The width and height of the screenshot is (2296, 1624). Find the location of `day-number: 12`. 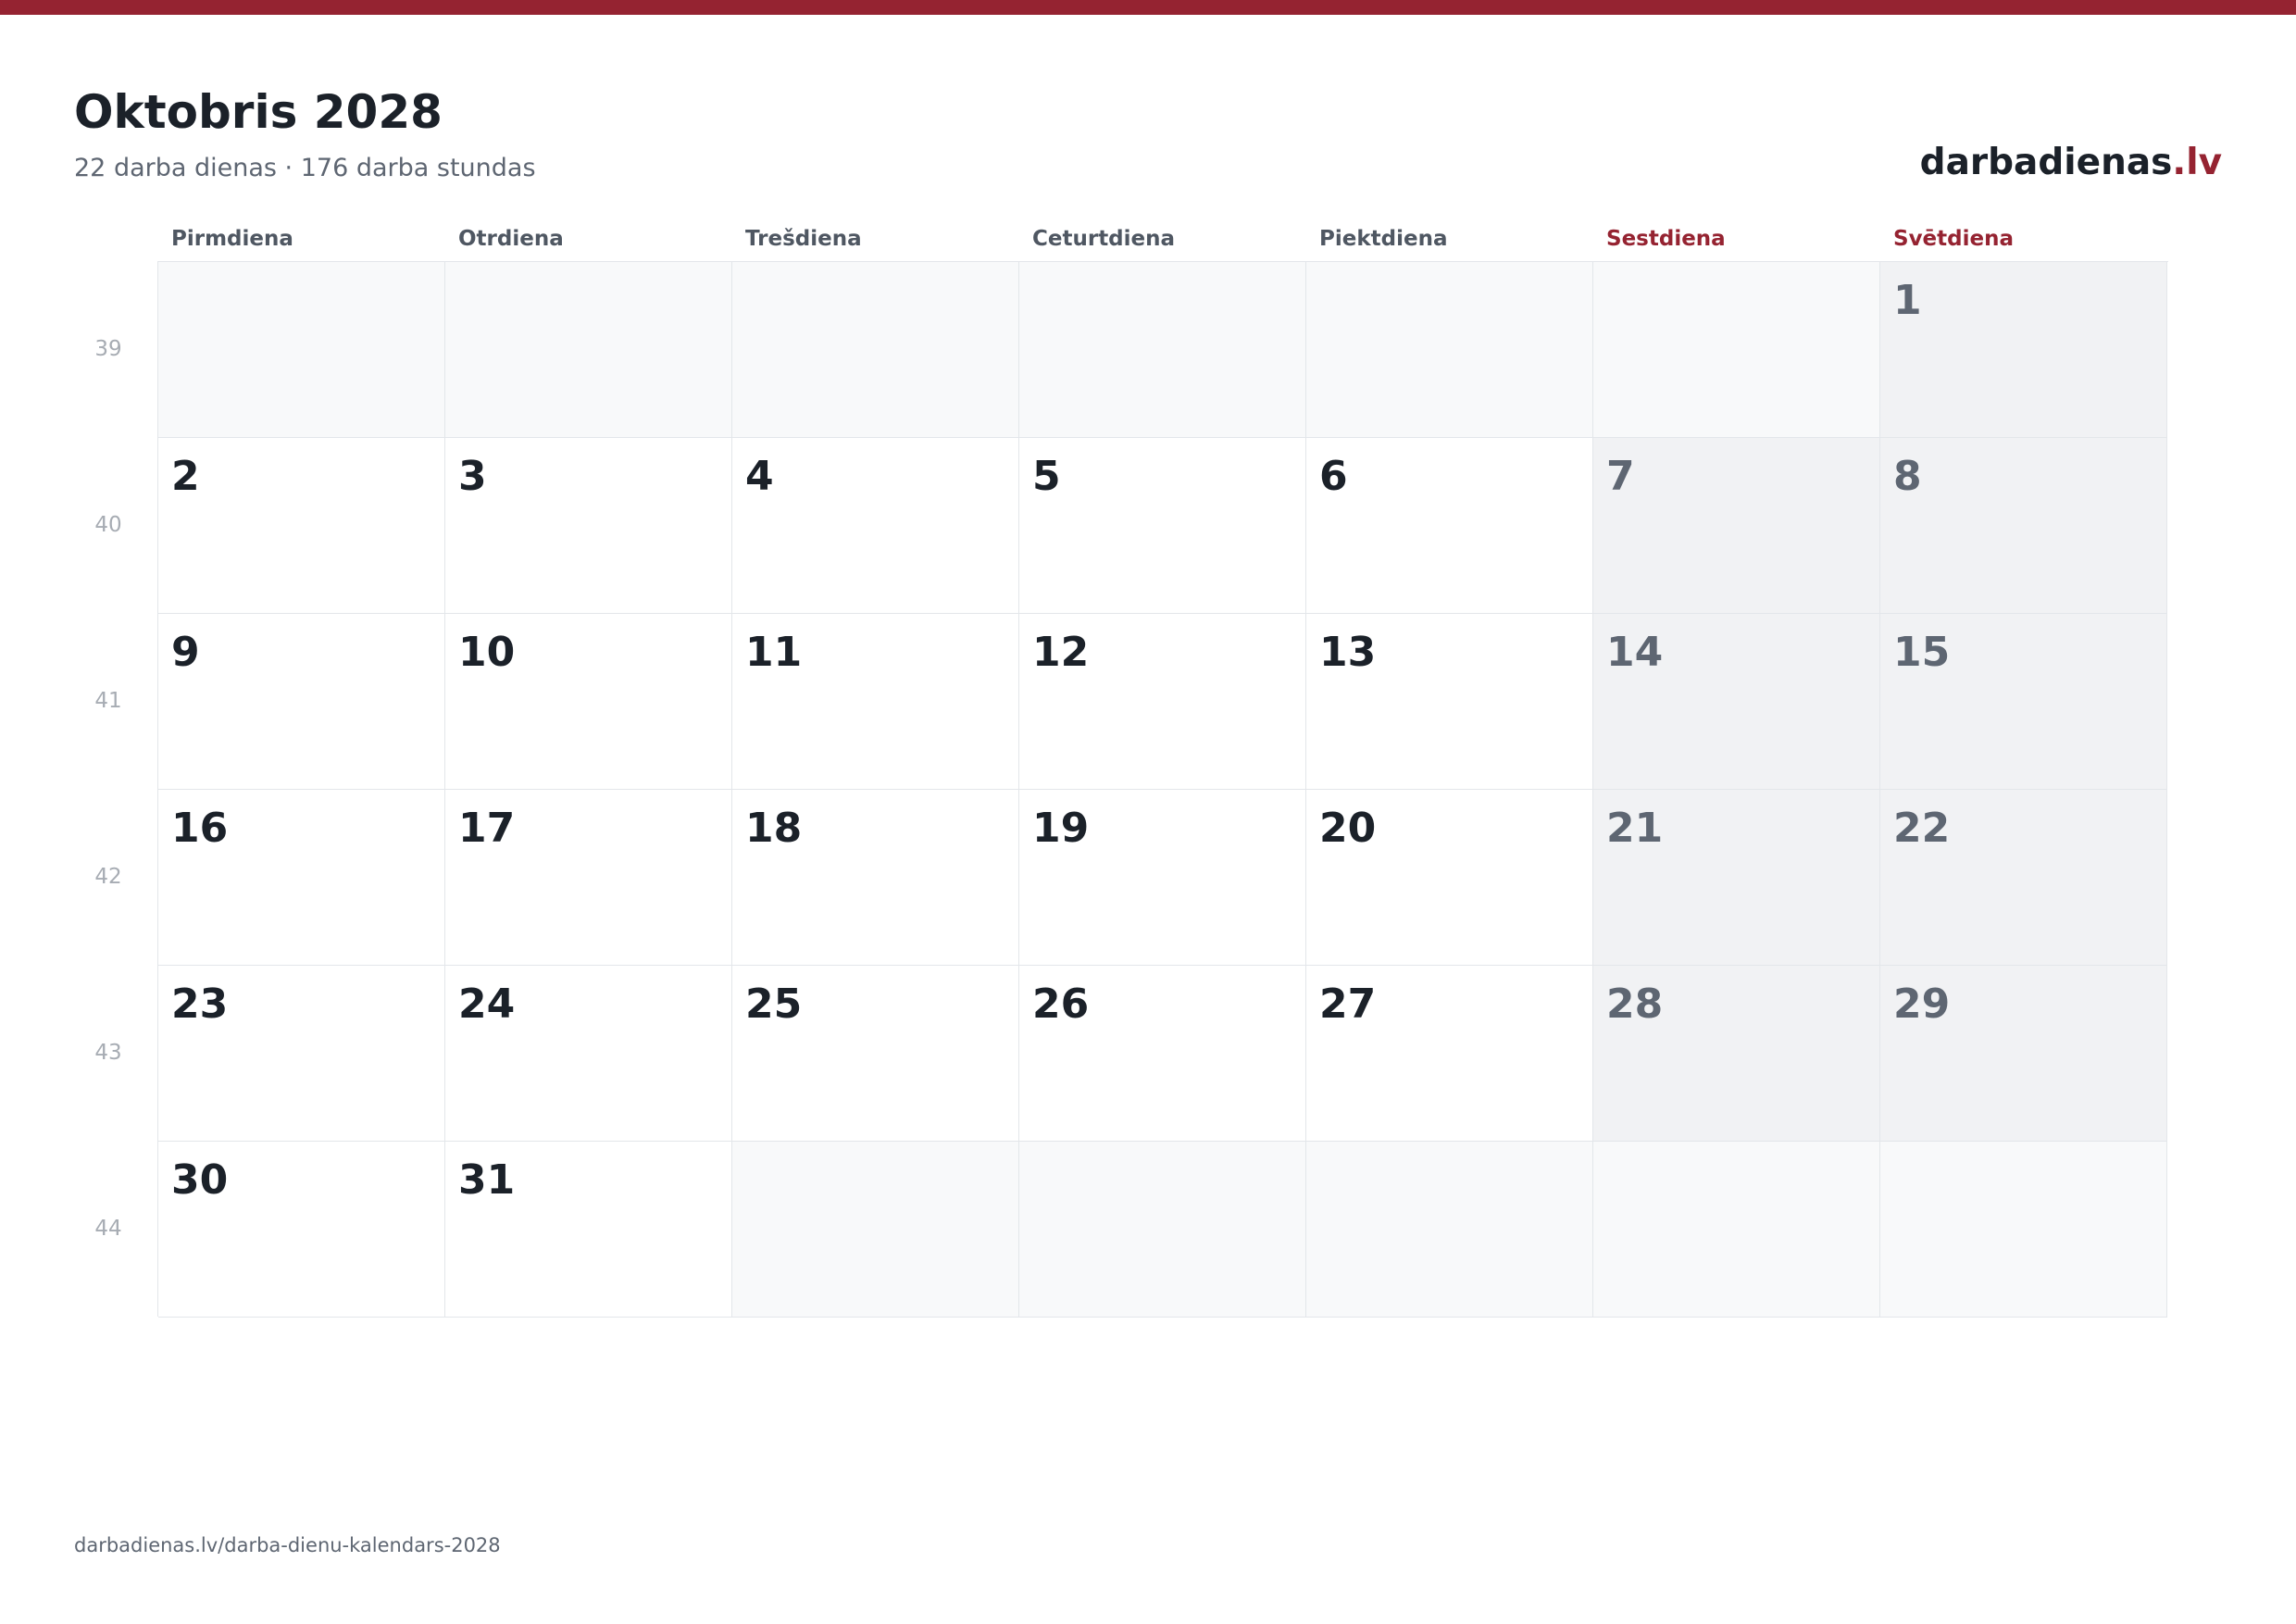

day-number: 12 is located at coordinates (1061, 652).